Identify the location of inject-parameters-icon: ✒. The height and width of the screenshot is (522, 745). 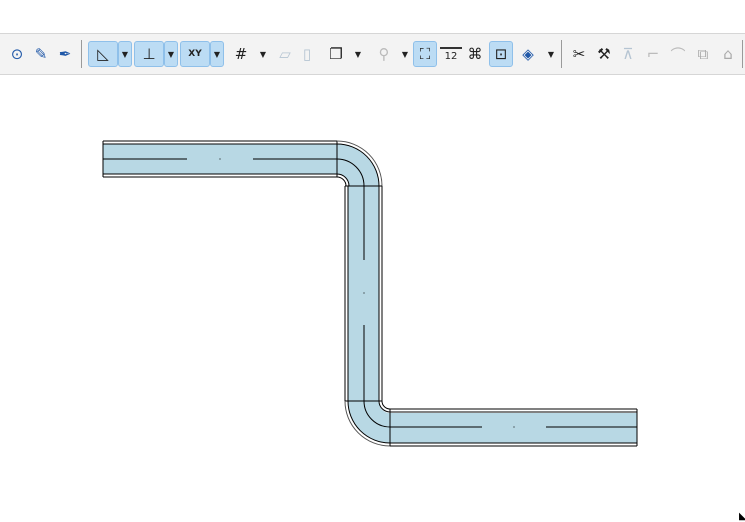
(65, 54).